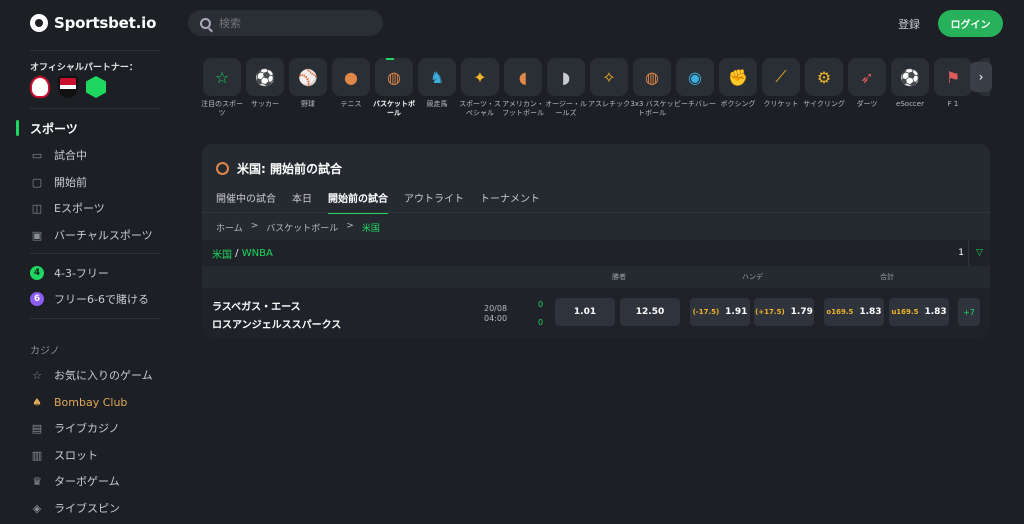 Image resolution: width=1024 pixels, height=524 pixels. What do you see at coordinates (609, 77) in the screenshot?
I see `sport-icon: ✧` at bounding box center [609, 77].